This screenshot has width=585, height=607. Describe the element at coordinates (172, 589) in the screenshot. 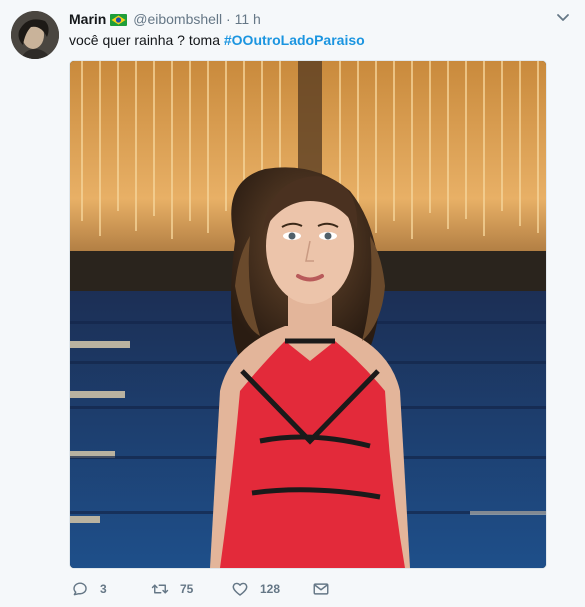

I see `retweet-button: 75` at that location.